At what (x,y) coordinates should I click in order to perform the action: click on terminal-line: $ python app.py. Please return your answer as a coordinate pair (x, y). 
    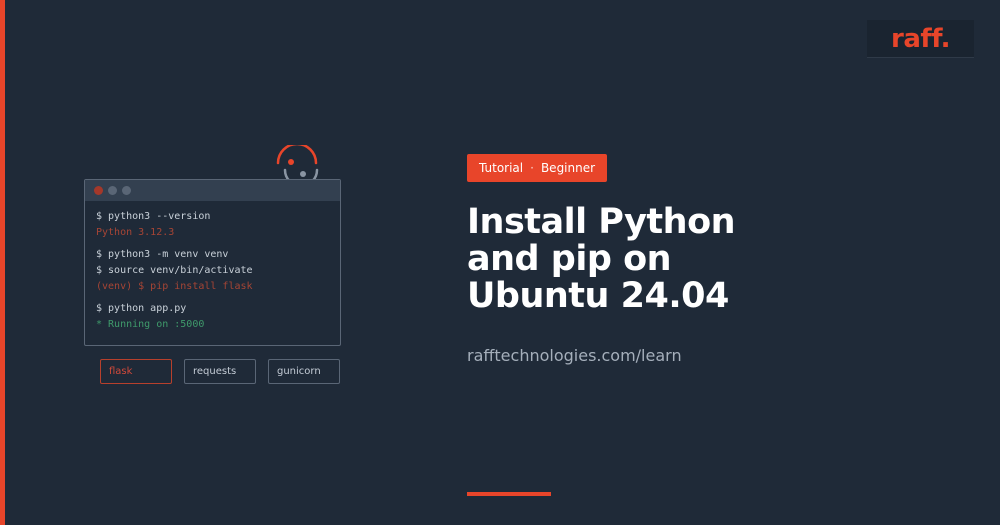
    Looking at the image, I should click on (141, 308).